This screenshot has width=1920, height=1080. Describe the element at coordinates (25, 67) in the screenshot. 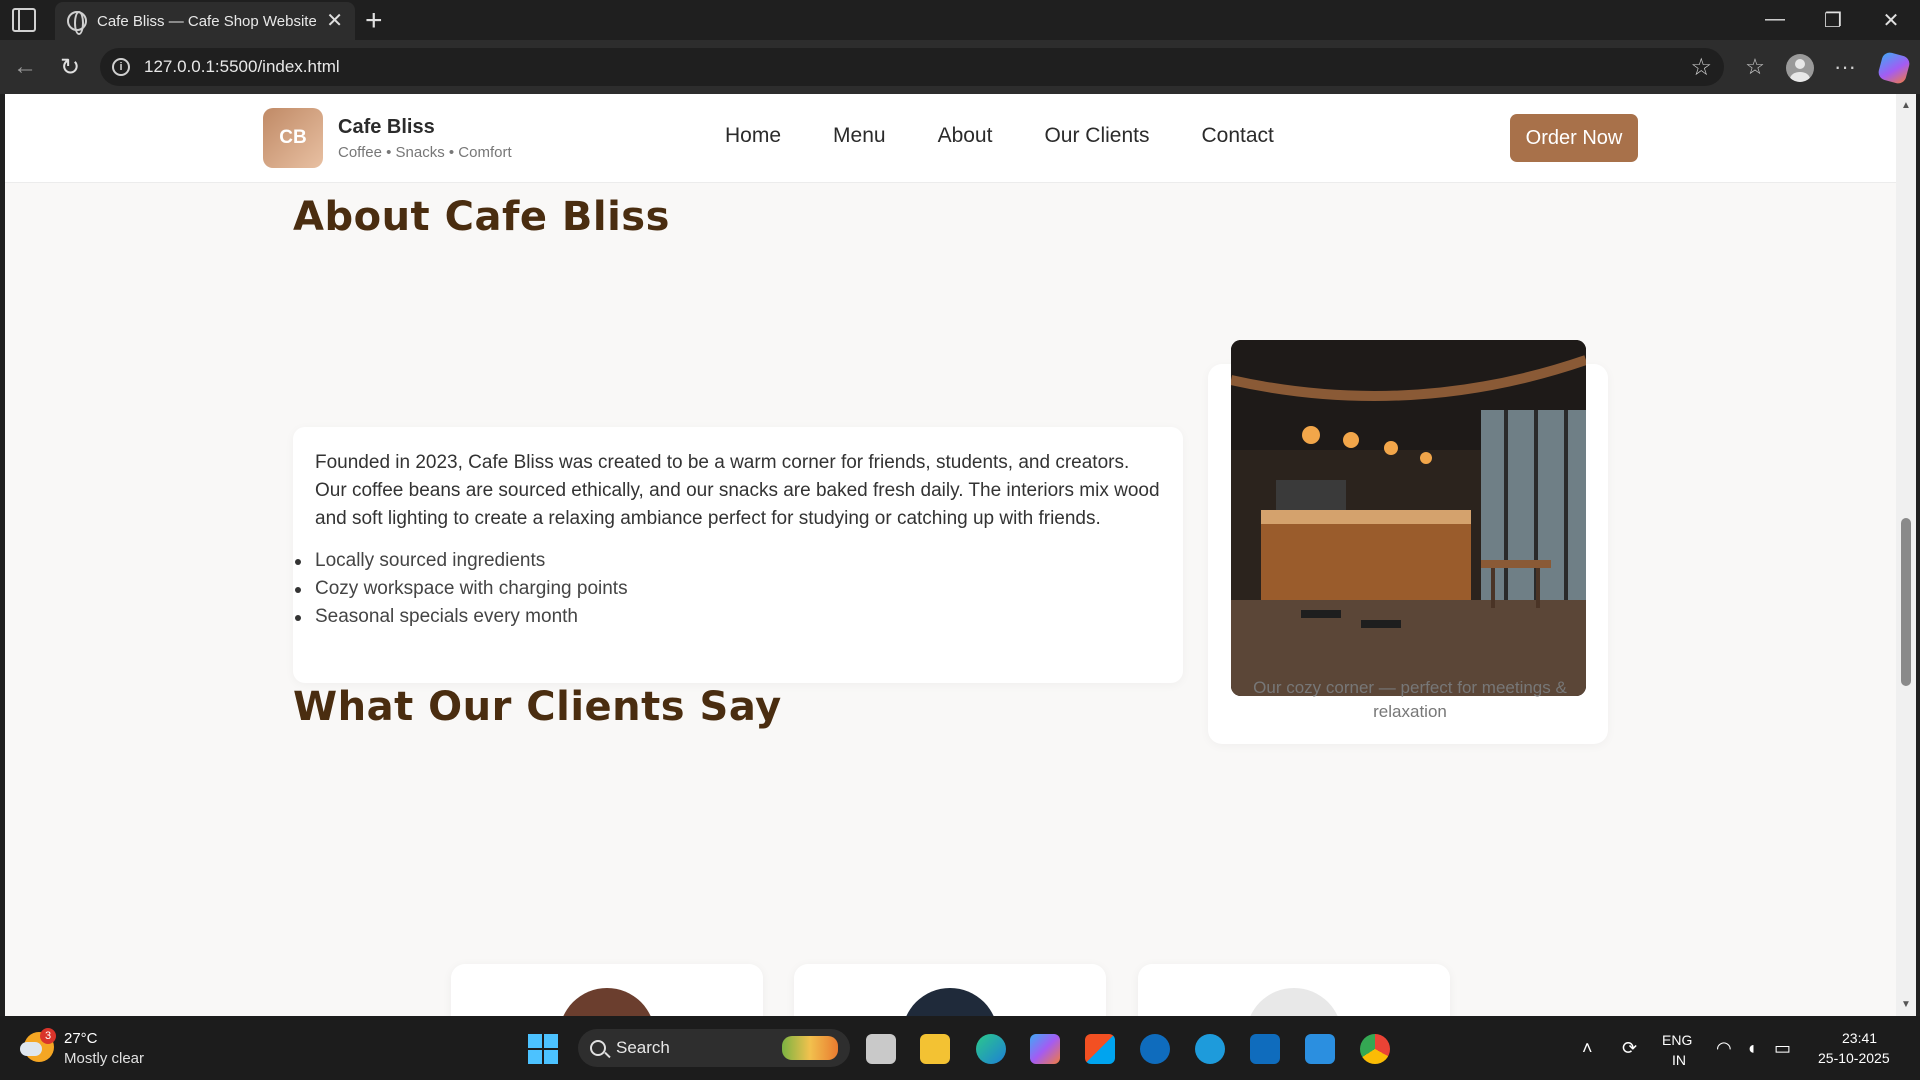

I see `back-icon: ←` at that location.